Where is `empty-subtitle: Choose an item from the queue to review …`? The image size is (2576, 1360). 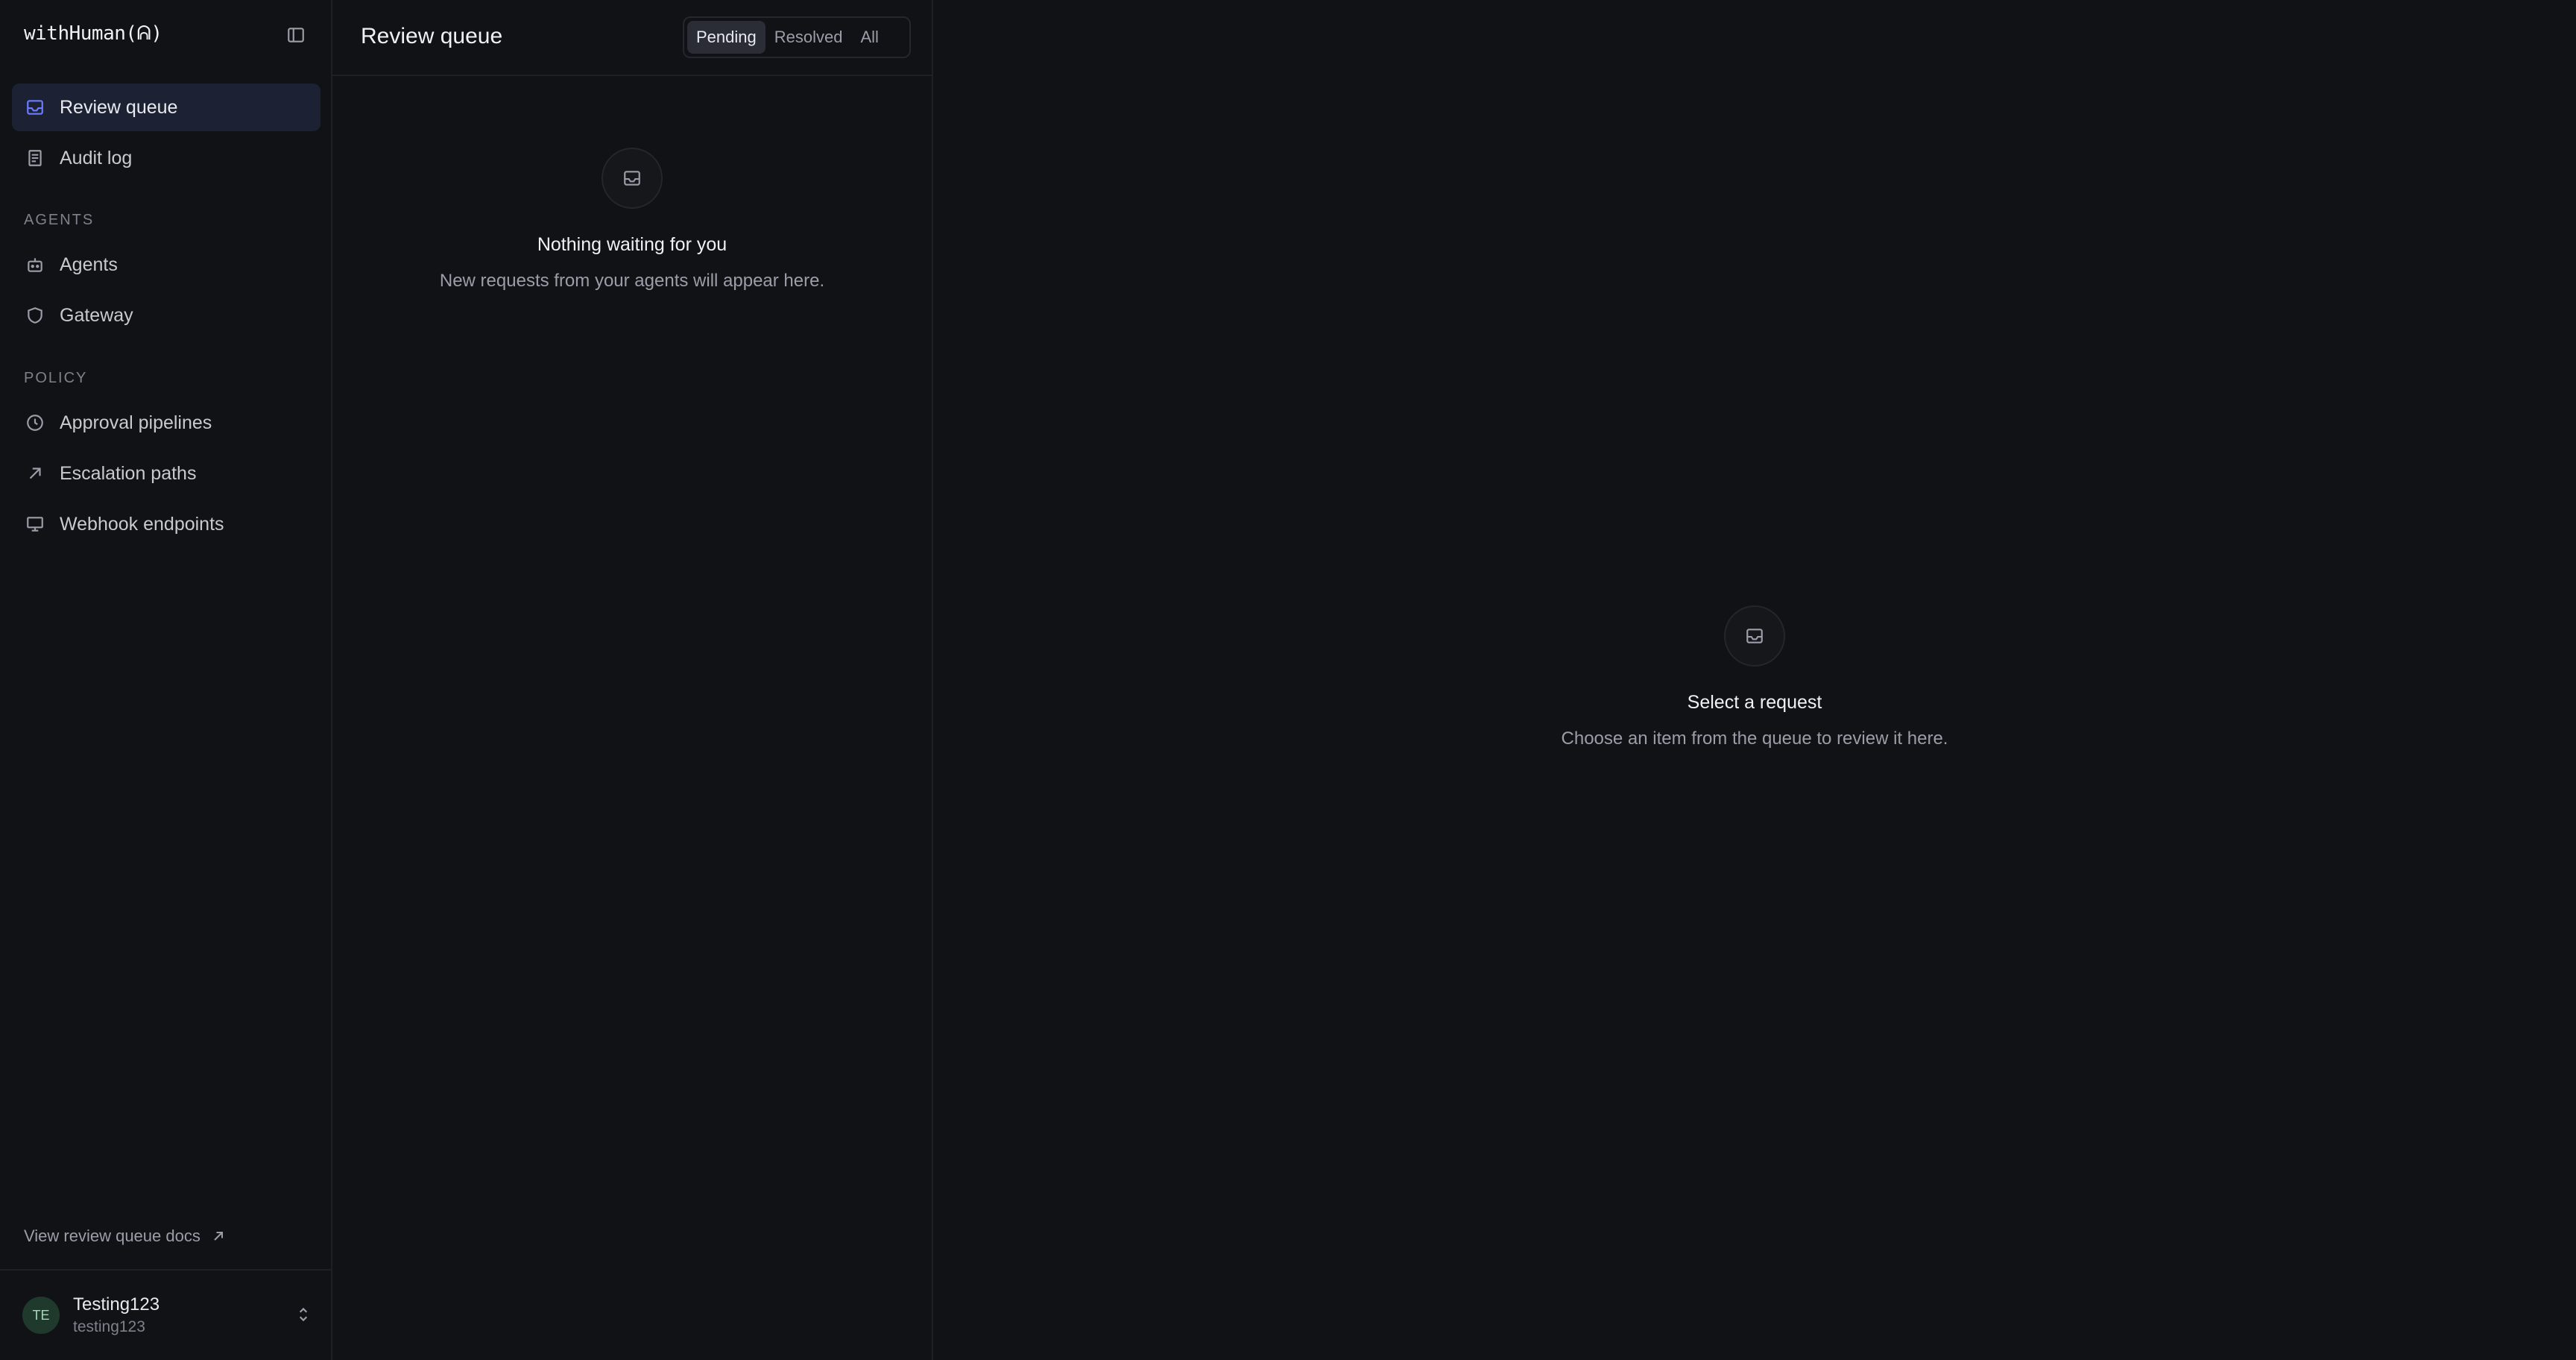 empty-subtitle: Choose an item from the queue to review … is located at coordinates (1754, 738).